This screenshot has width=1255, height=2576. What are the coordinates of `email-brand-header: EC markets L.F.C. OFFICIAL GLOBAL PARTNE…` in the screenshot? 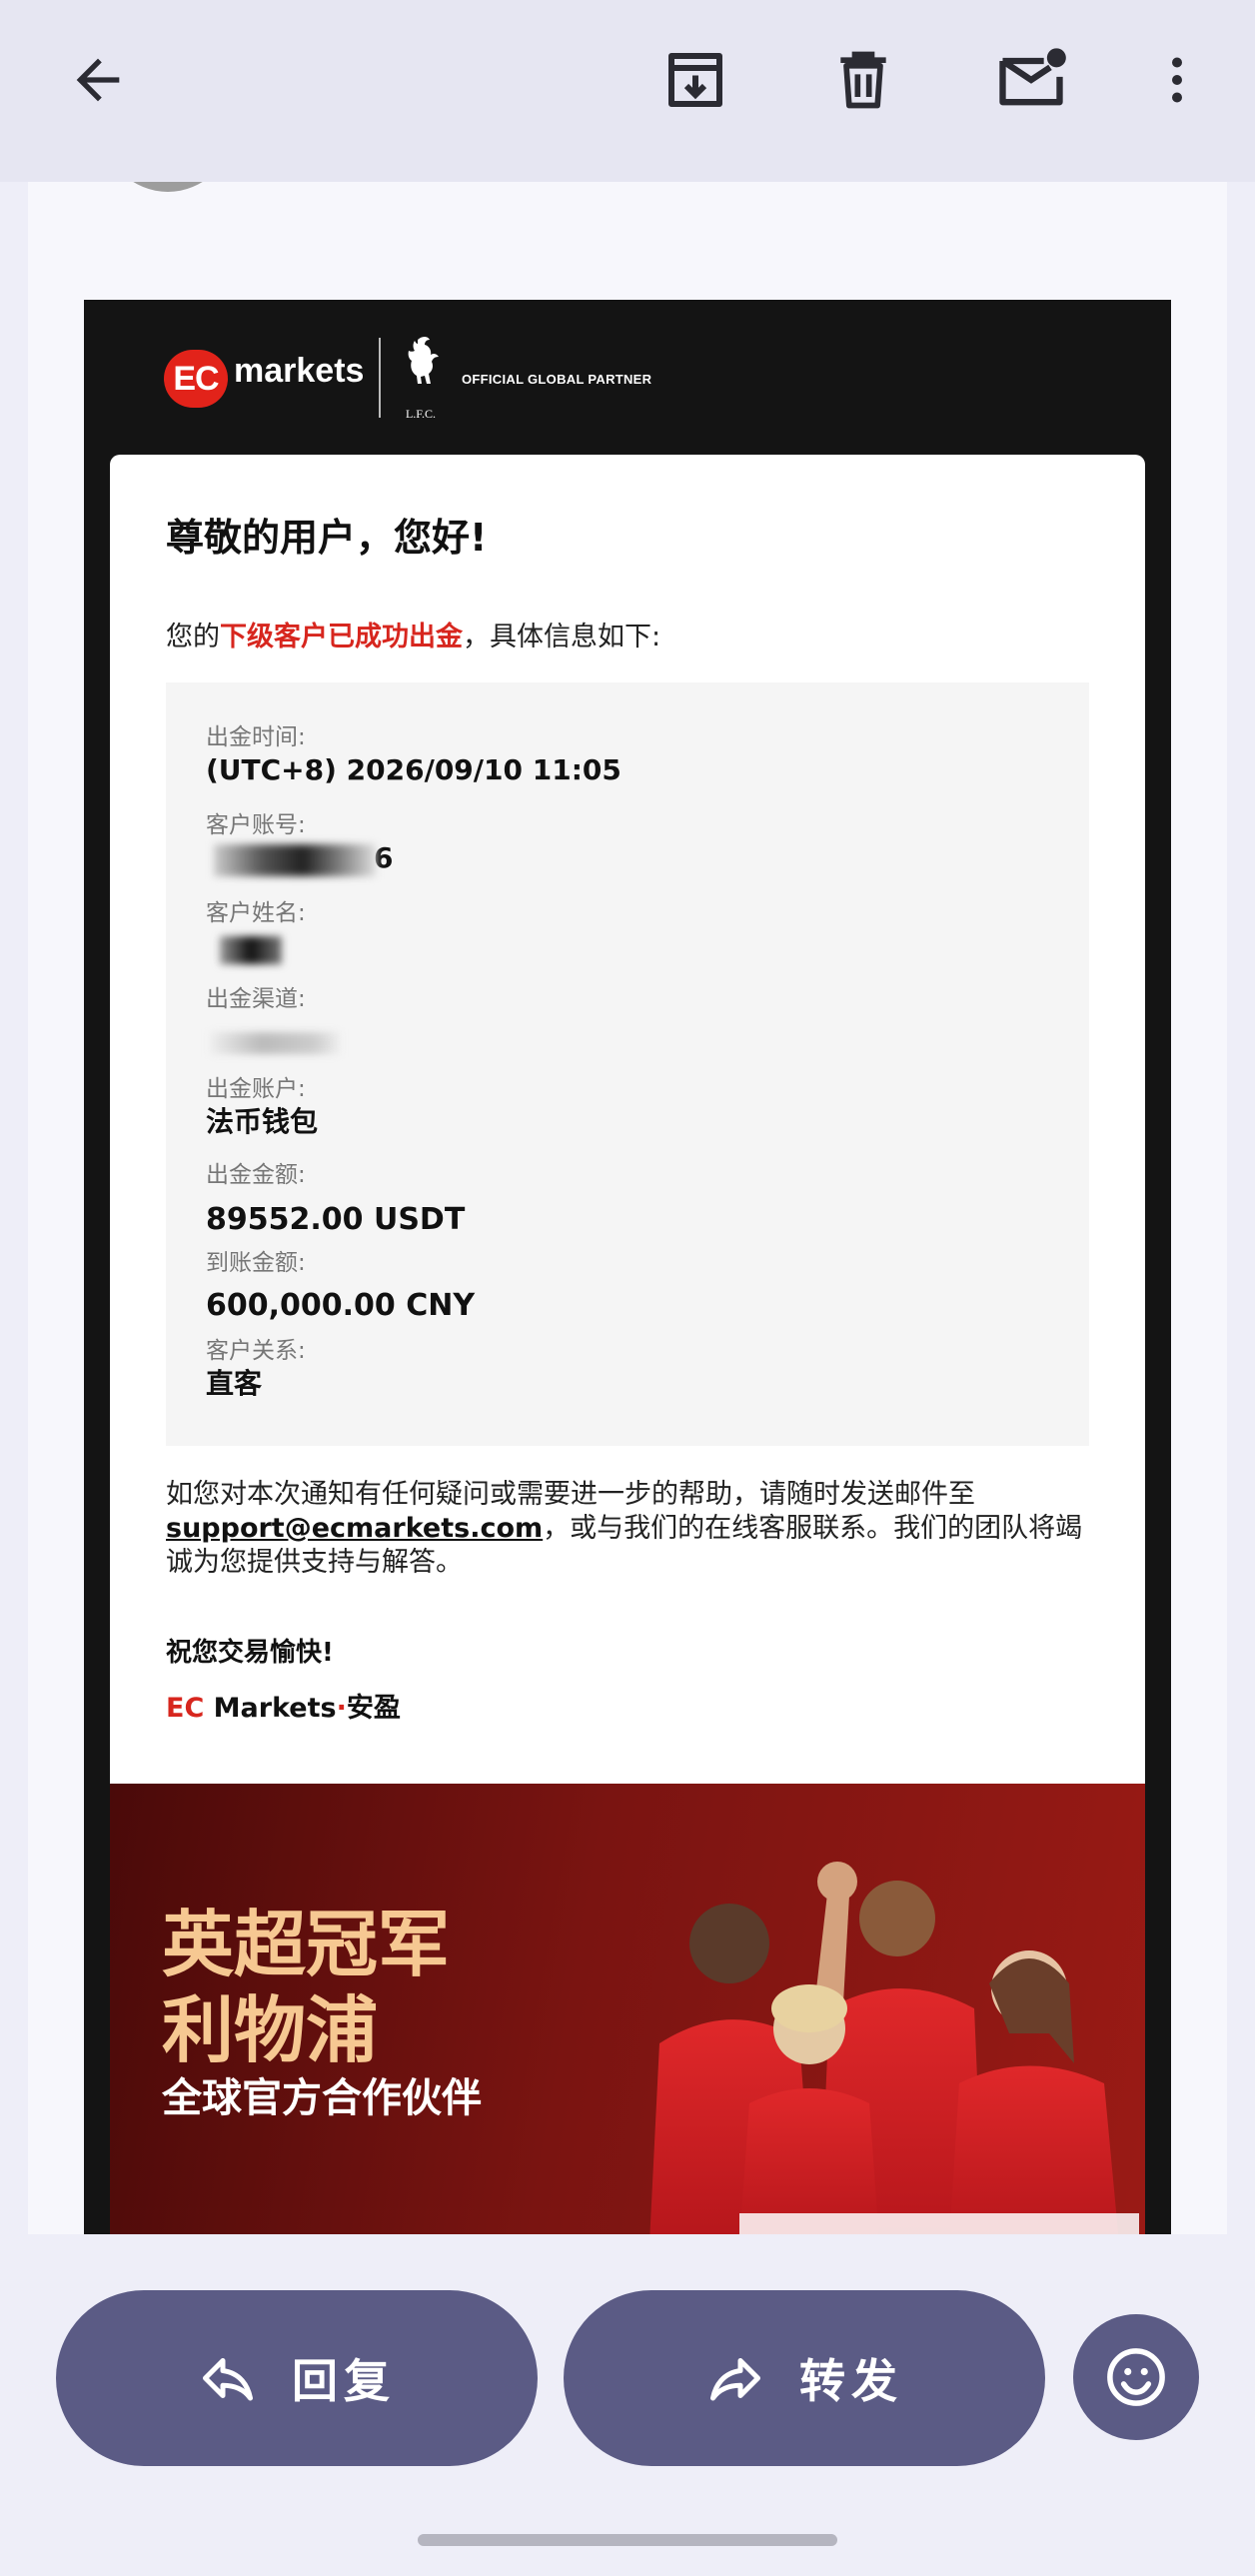 It's located at (627, 377).